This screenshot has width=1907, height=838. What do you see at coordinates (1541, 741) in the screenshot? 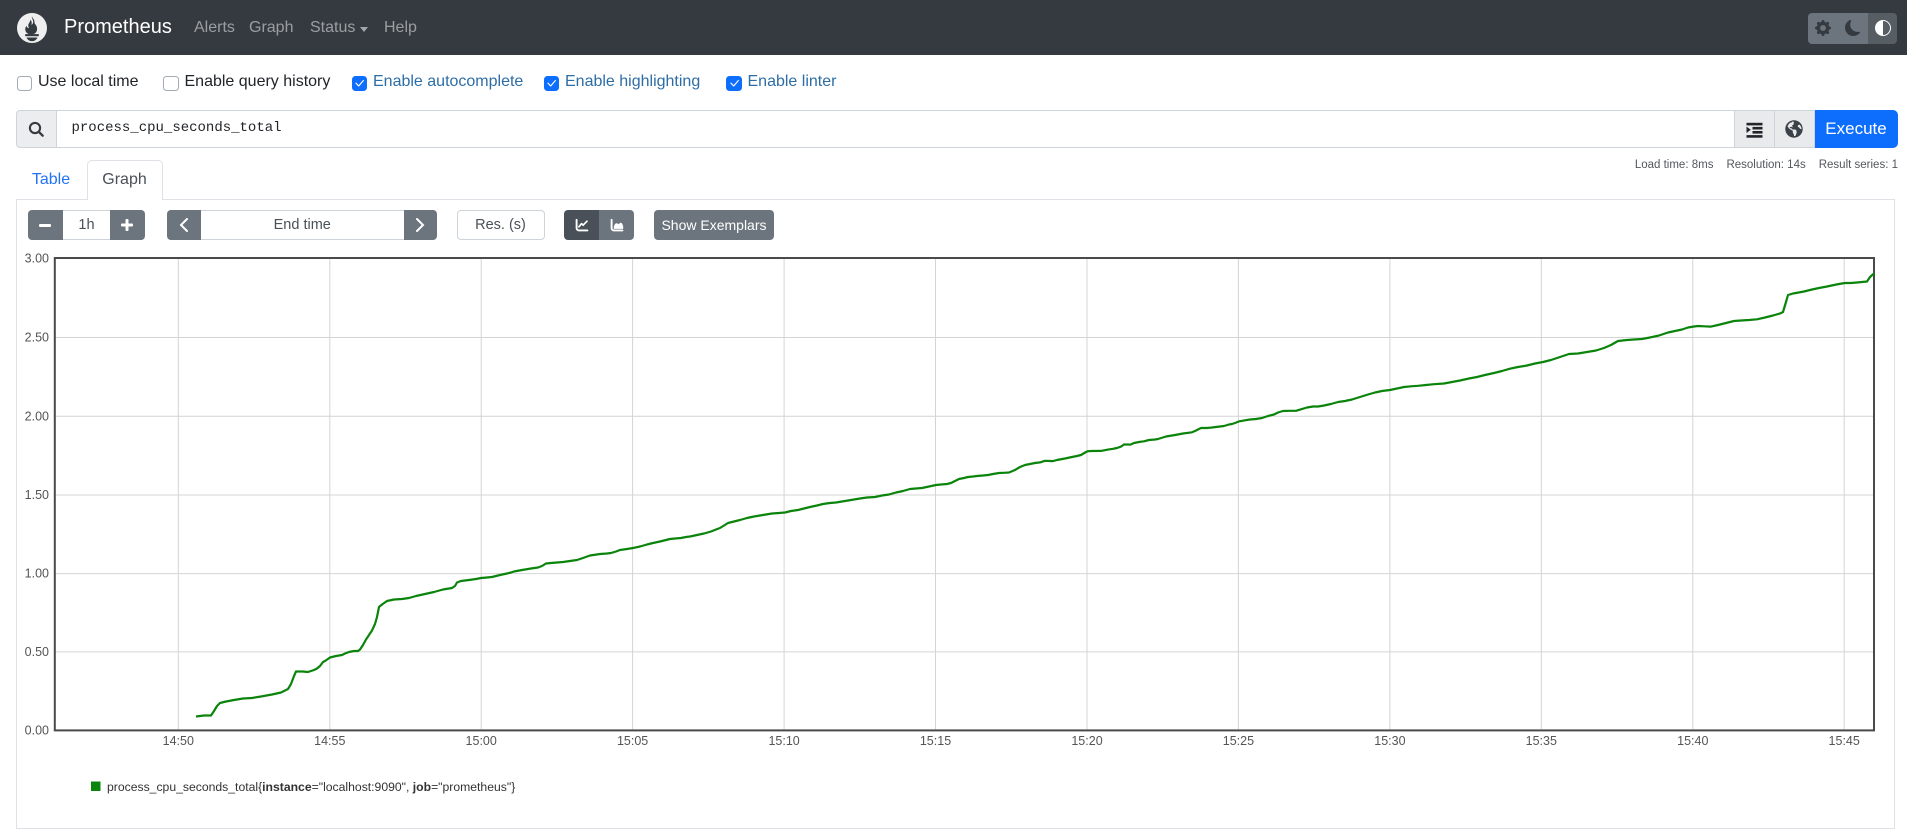
I see `svg-text: 15:35` at bounding box center [1541, 741].